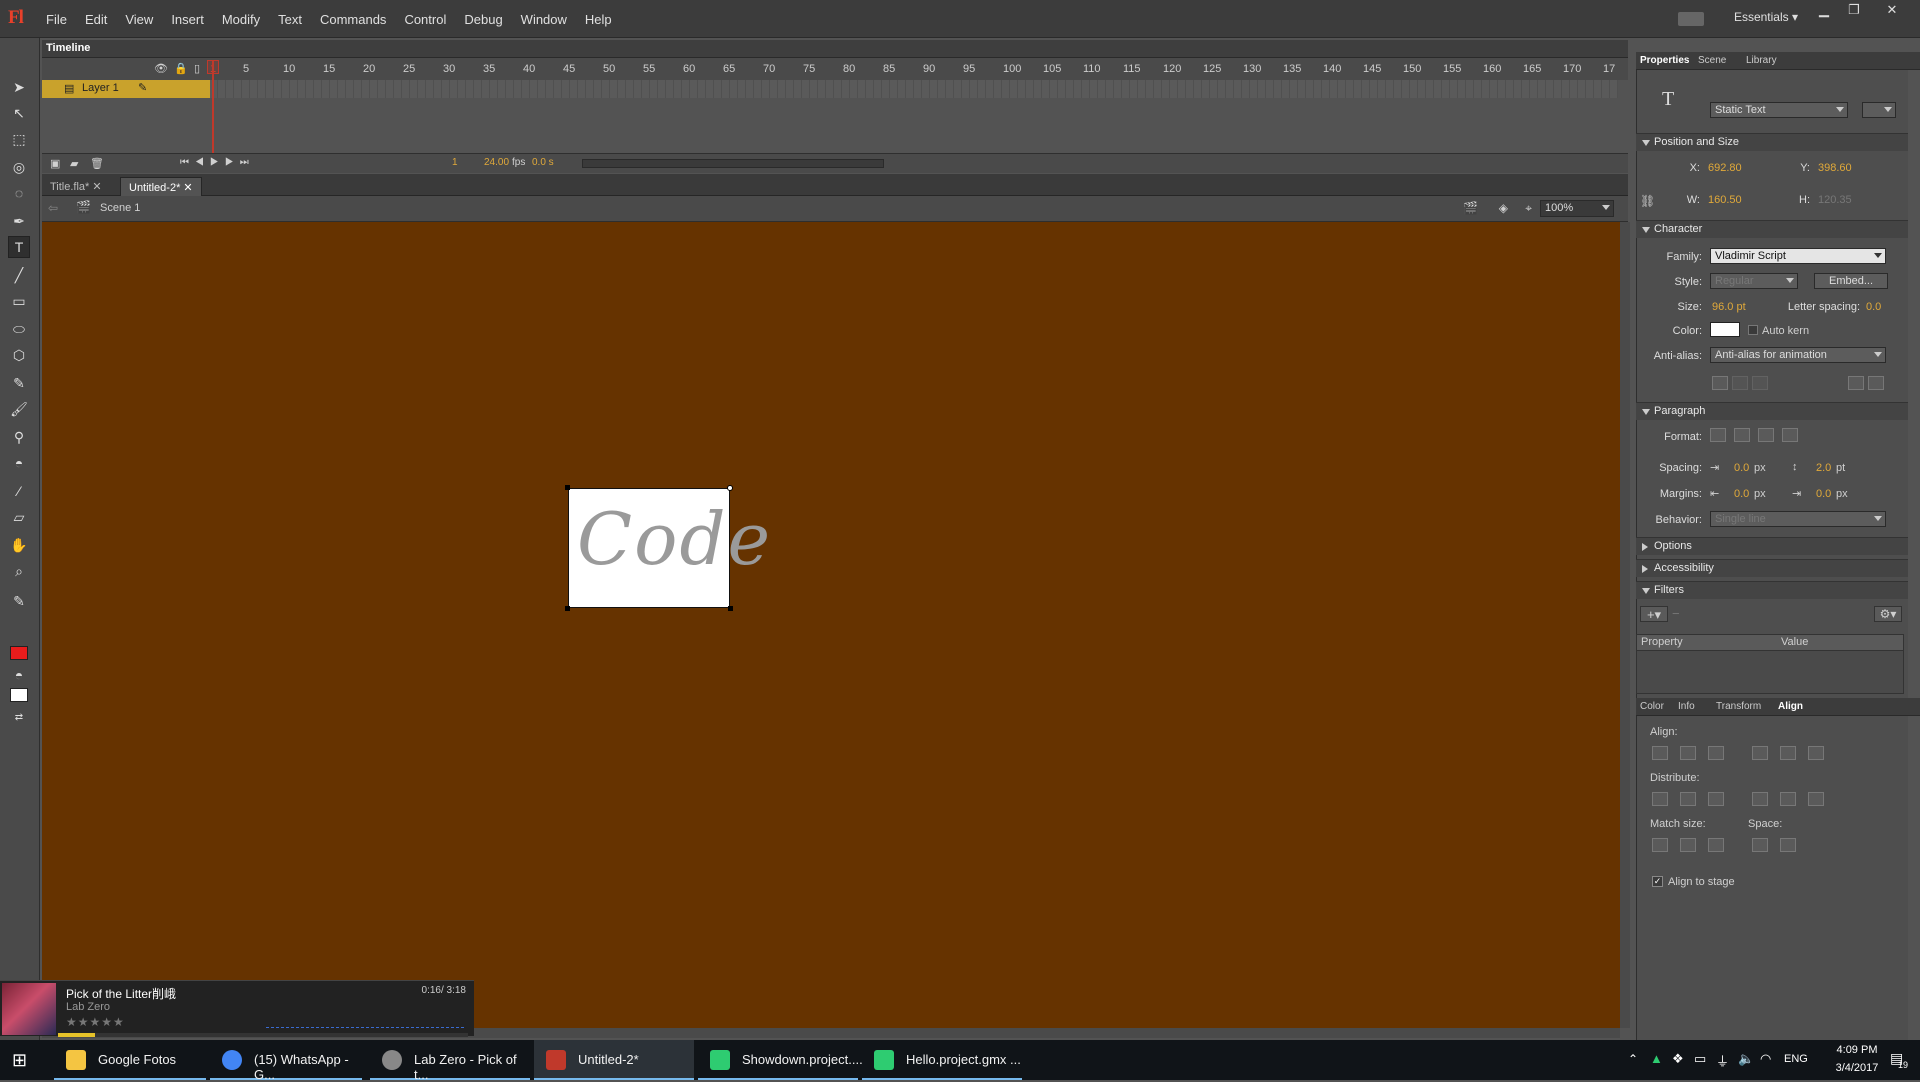 The width and height of the screenshot is (1920, 1082). What do you see at coordinates (1760, 845) in the screenshot?
I see `space-vertical-icon` at bounding box center [1760, 845].